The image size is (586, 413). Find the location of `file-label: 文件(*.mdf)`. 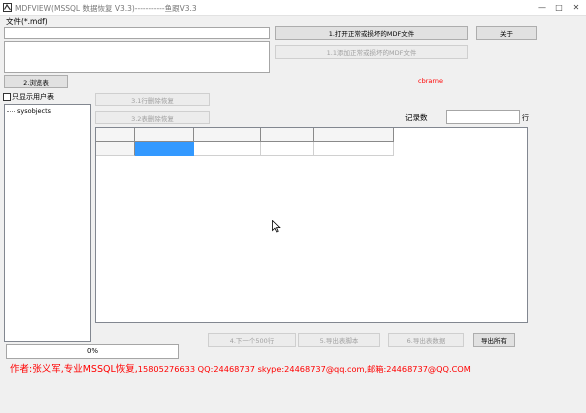

file-label: 文件(*.mdf) is located at coordinates (27, 21).